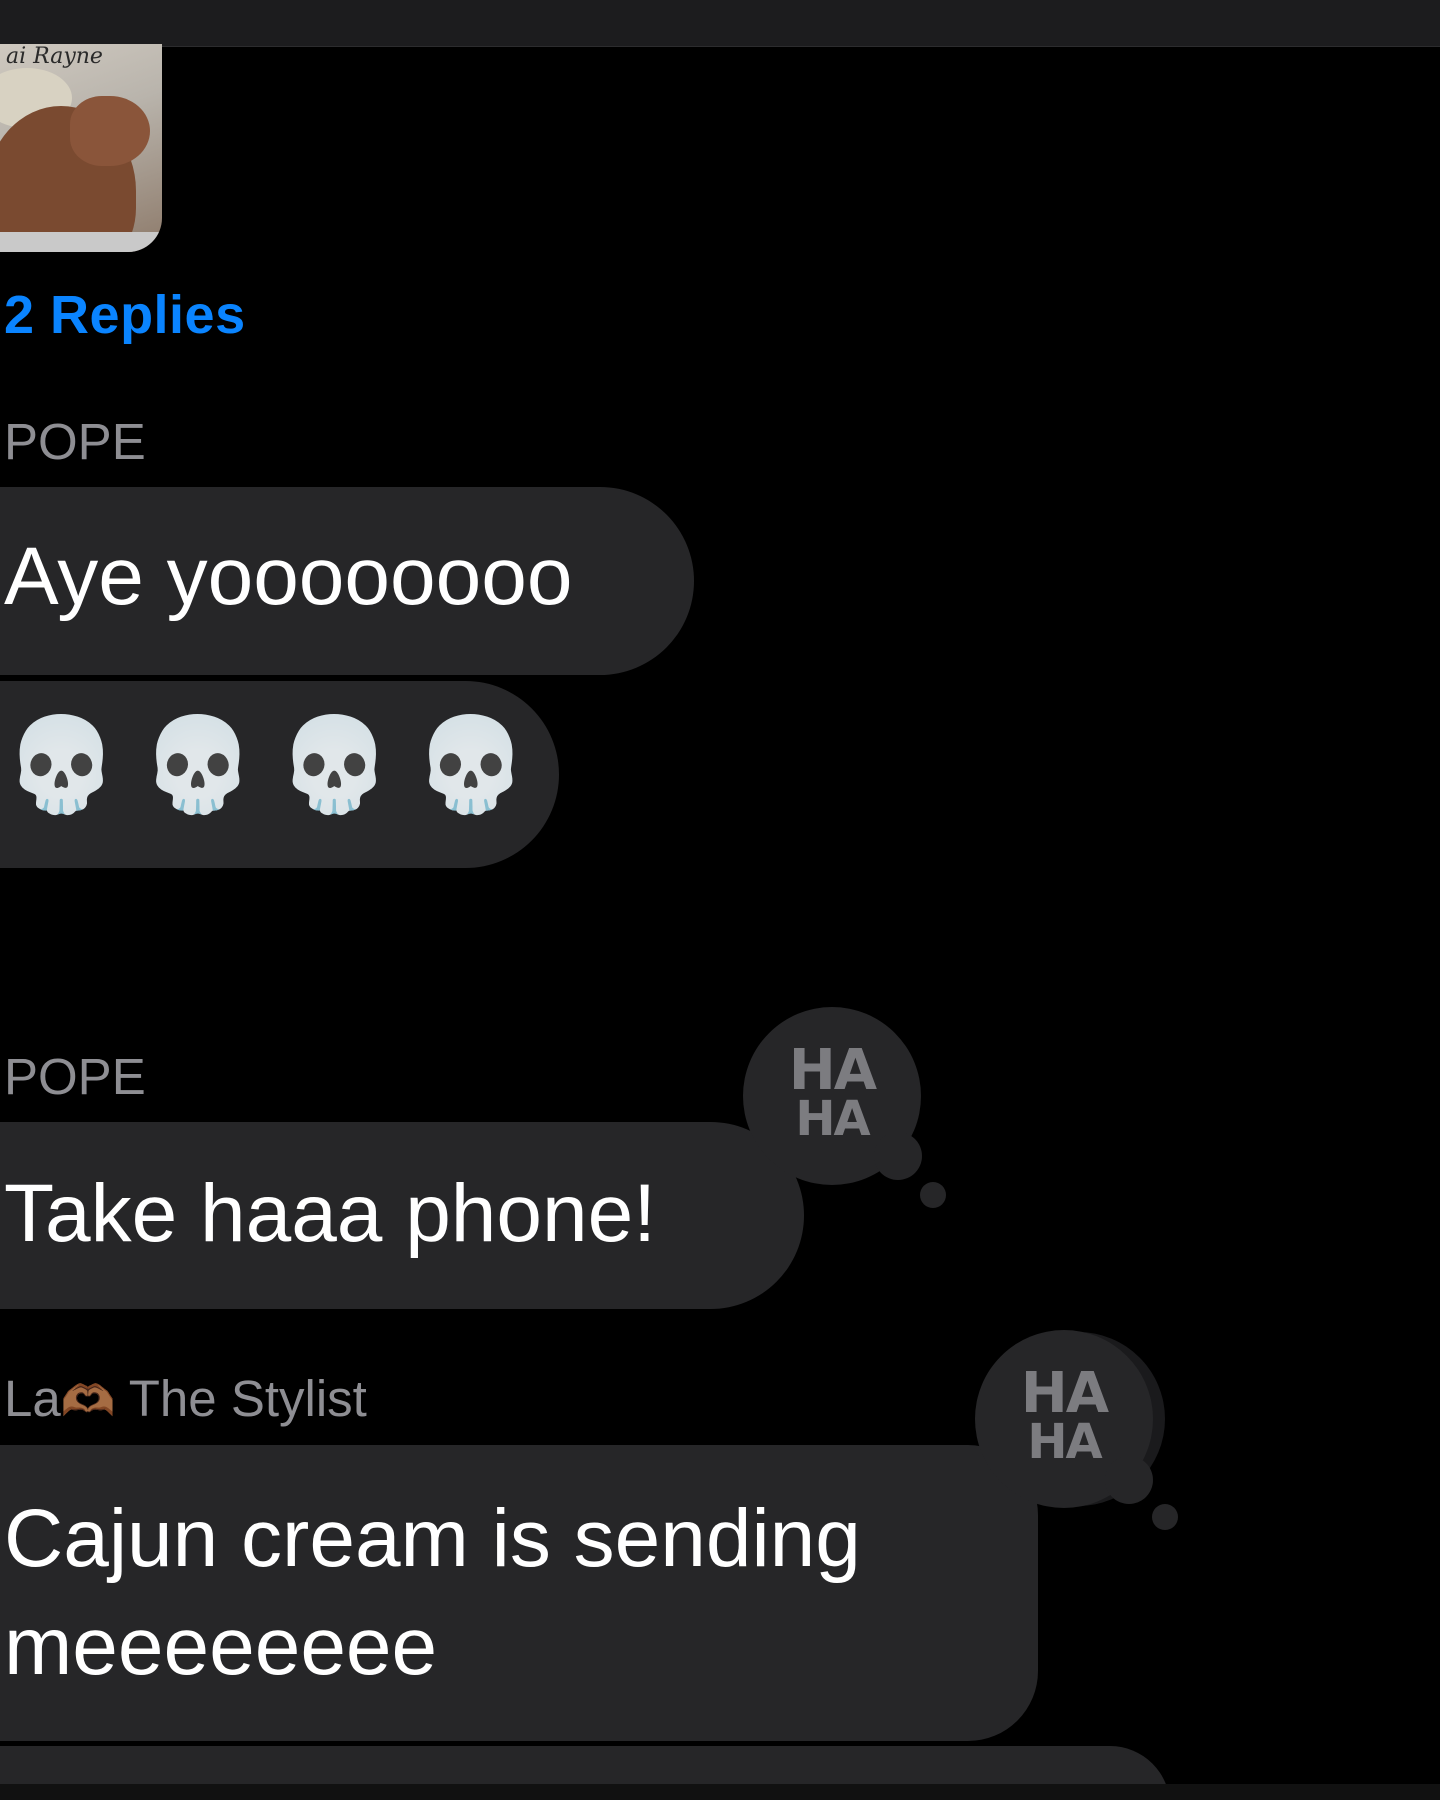 The width and height of the screenshot is (1440, 1800). I want to click on attachment-caption: ai Rayne, so click(54, 56).